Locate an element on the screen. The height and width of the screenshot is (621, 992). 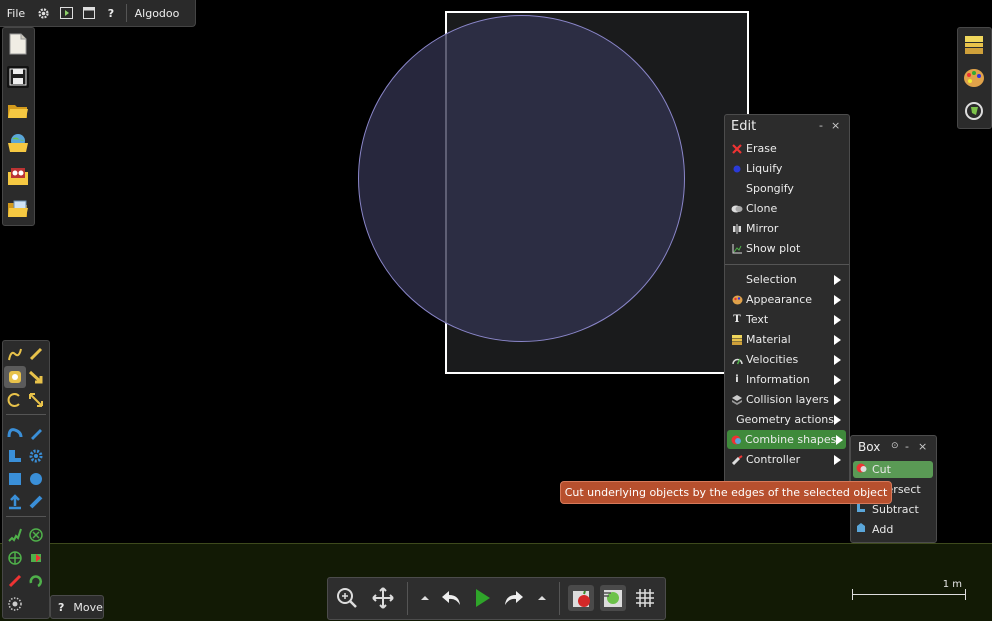
redo-icon is located at coordinates (514, 598).